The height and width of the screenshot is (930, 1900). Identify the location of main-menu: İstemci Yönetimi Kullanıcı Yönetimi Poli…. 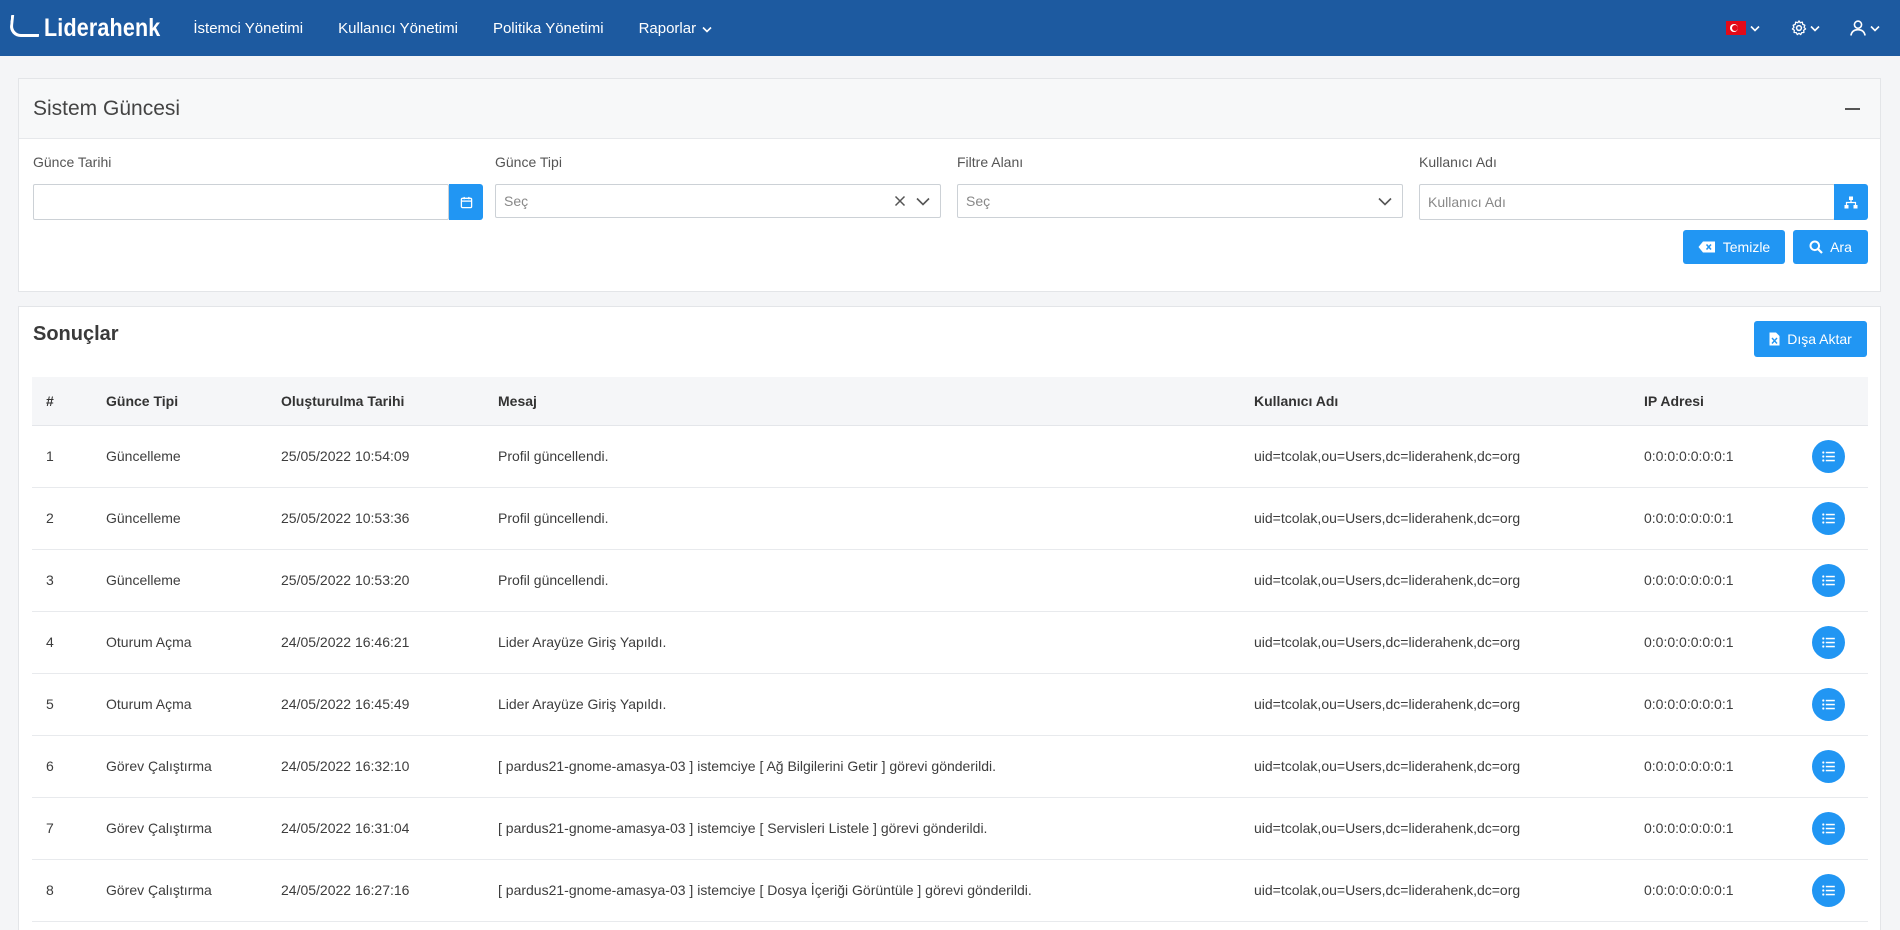
(470, 28).